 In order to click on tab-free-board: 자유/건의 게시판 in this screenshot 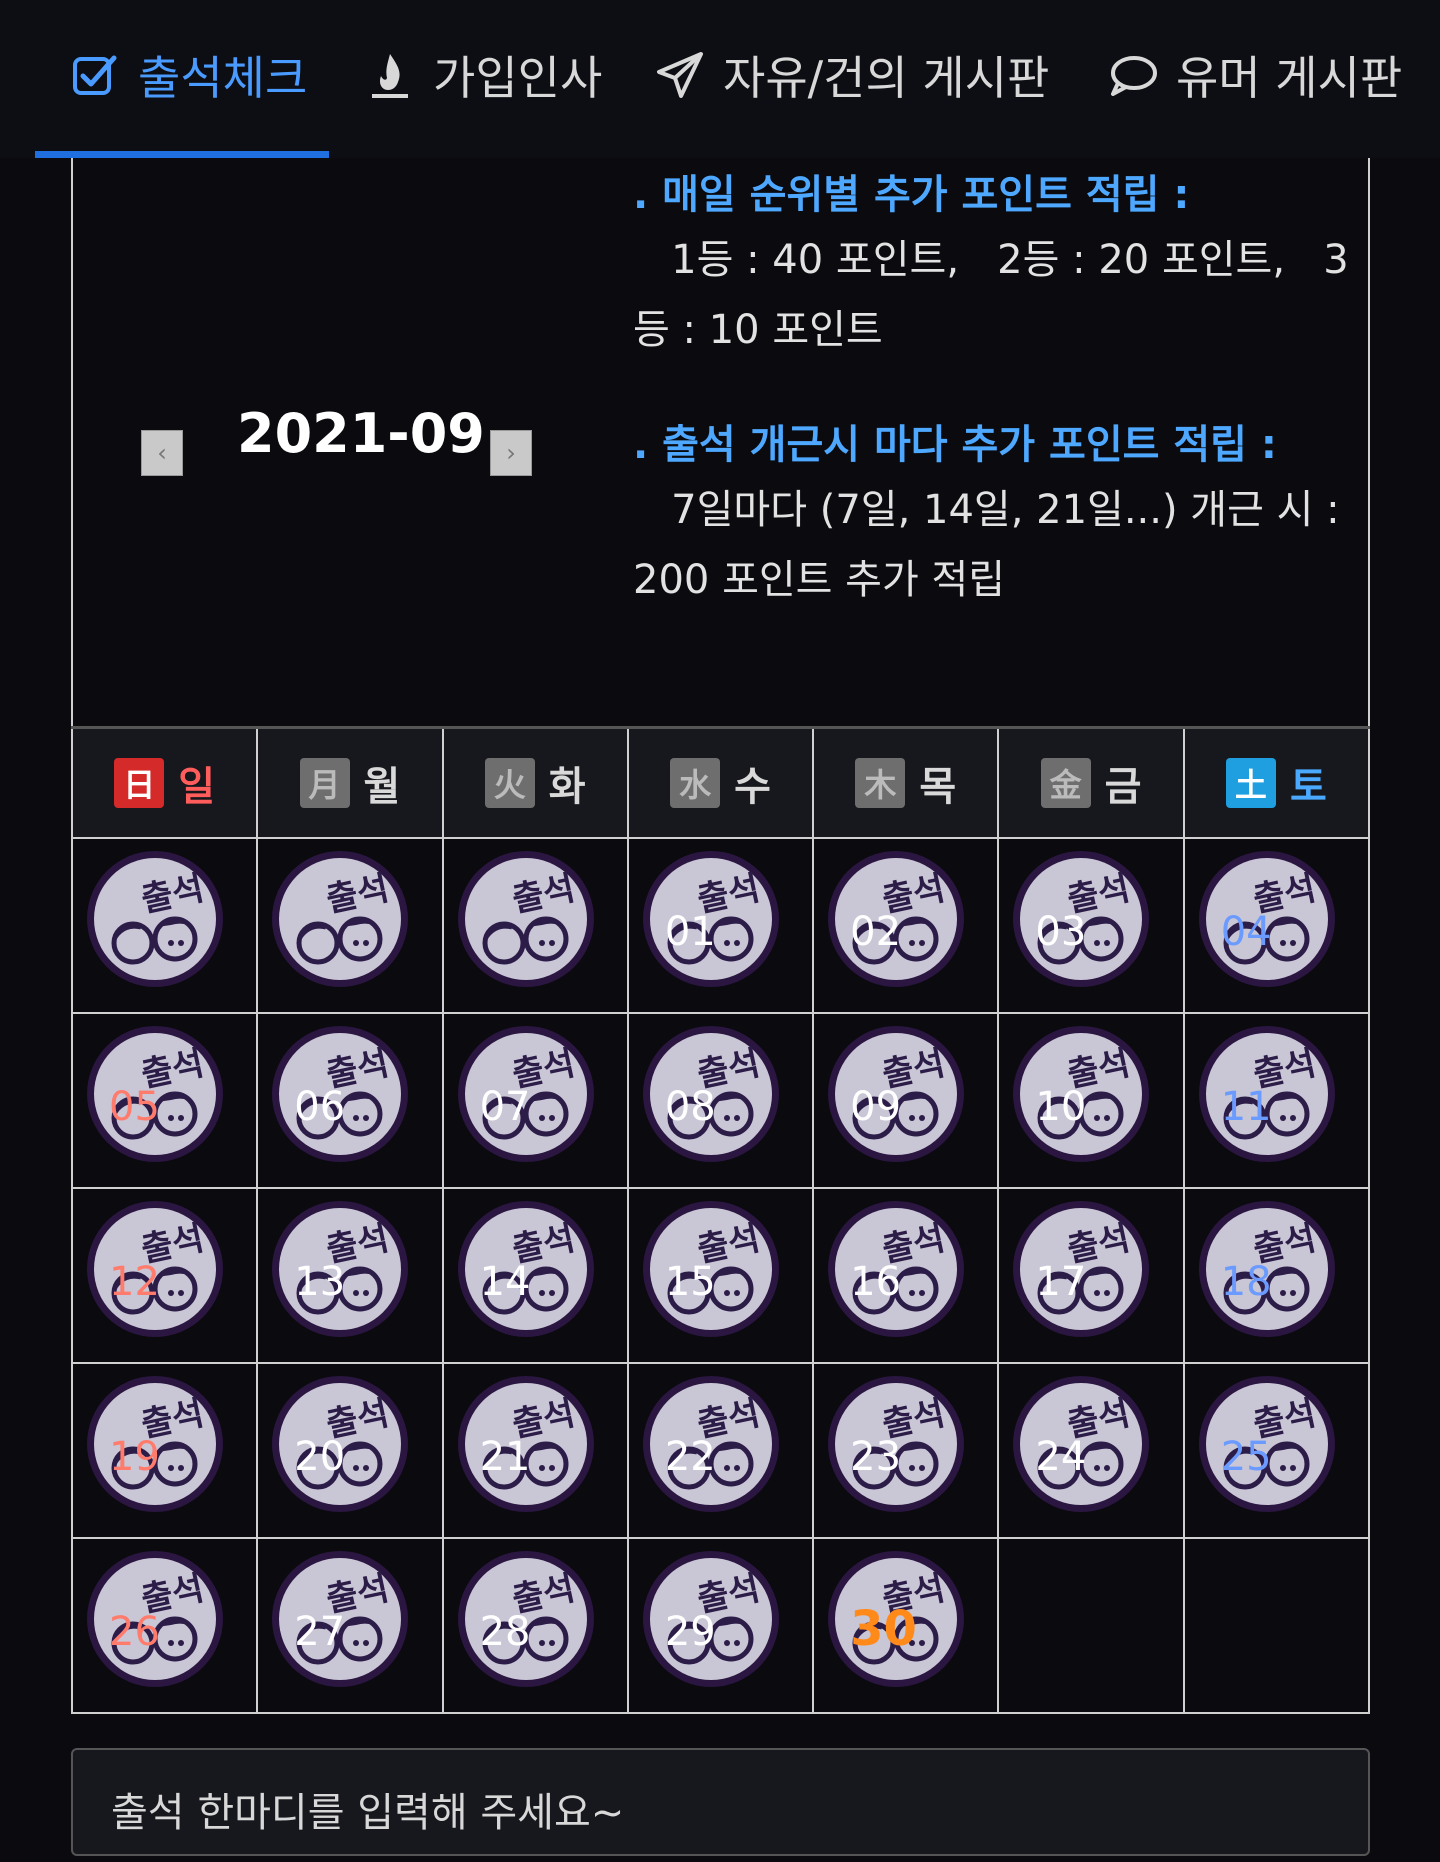, I will do `click(852, 75)`.